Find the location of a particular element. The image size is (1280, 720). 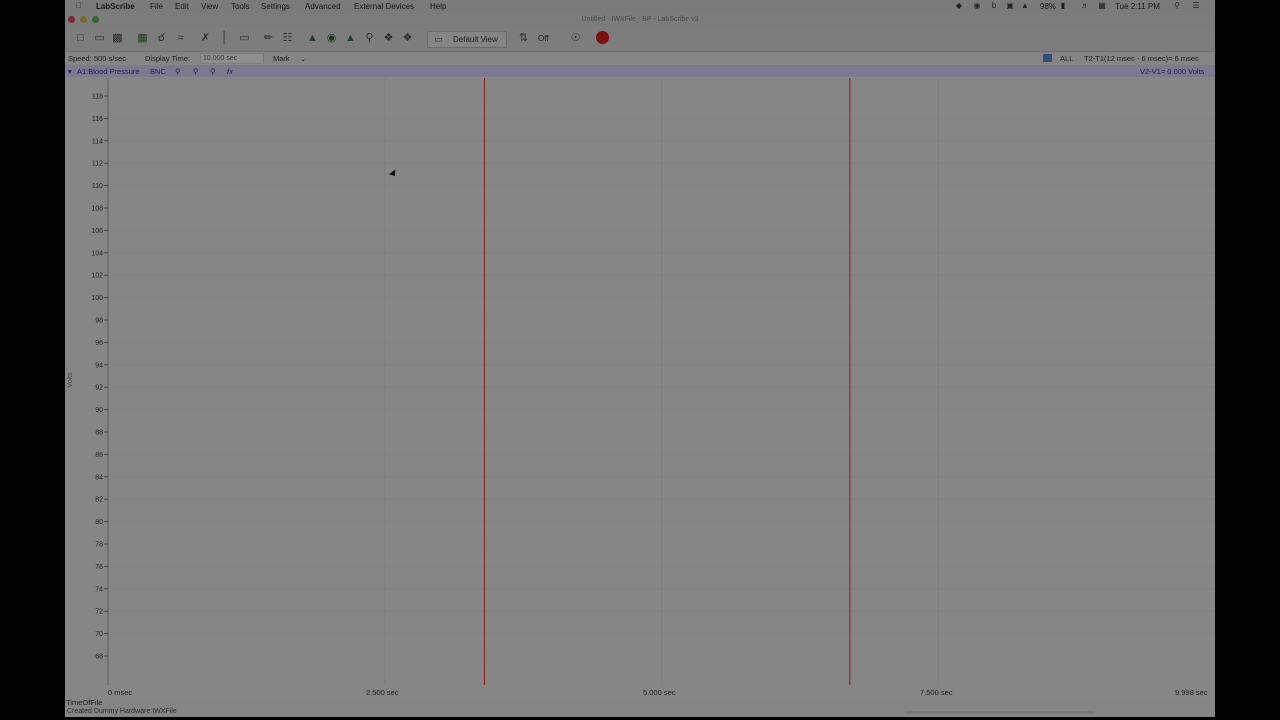

y-tick-label: 94 is located at coordinates (99, 365).